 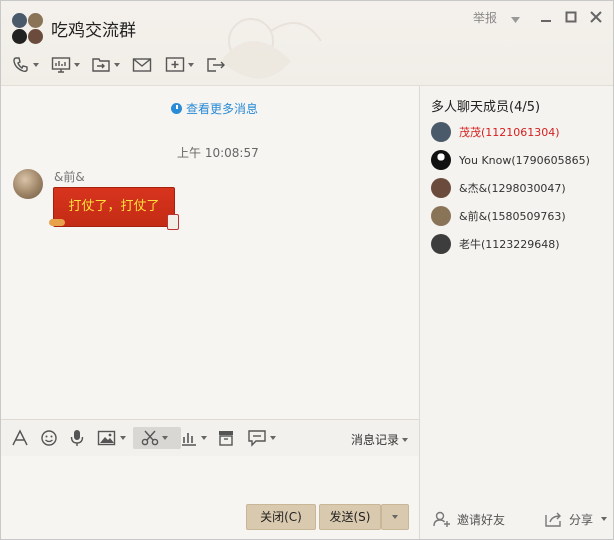 What do you see at coordinates (509, 244) in the screenshot?
I see `member-name: 老牛(1123229648)` at bounding box center [509, 244].